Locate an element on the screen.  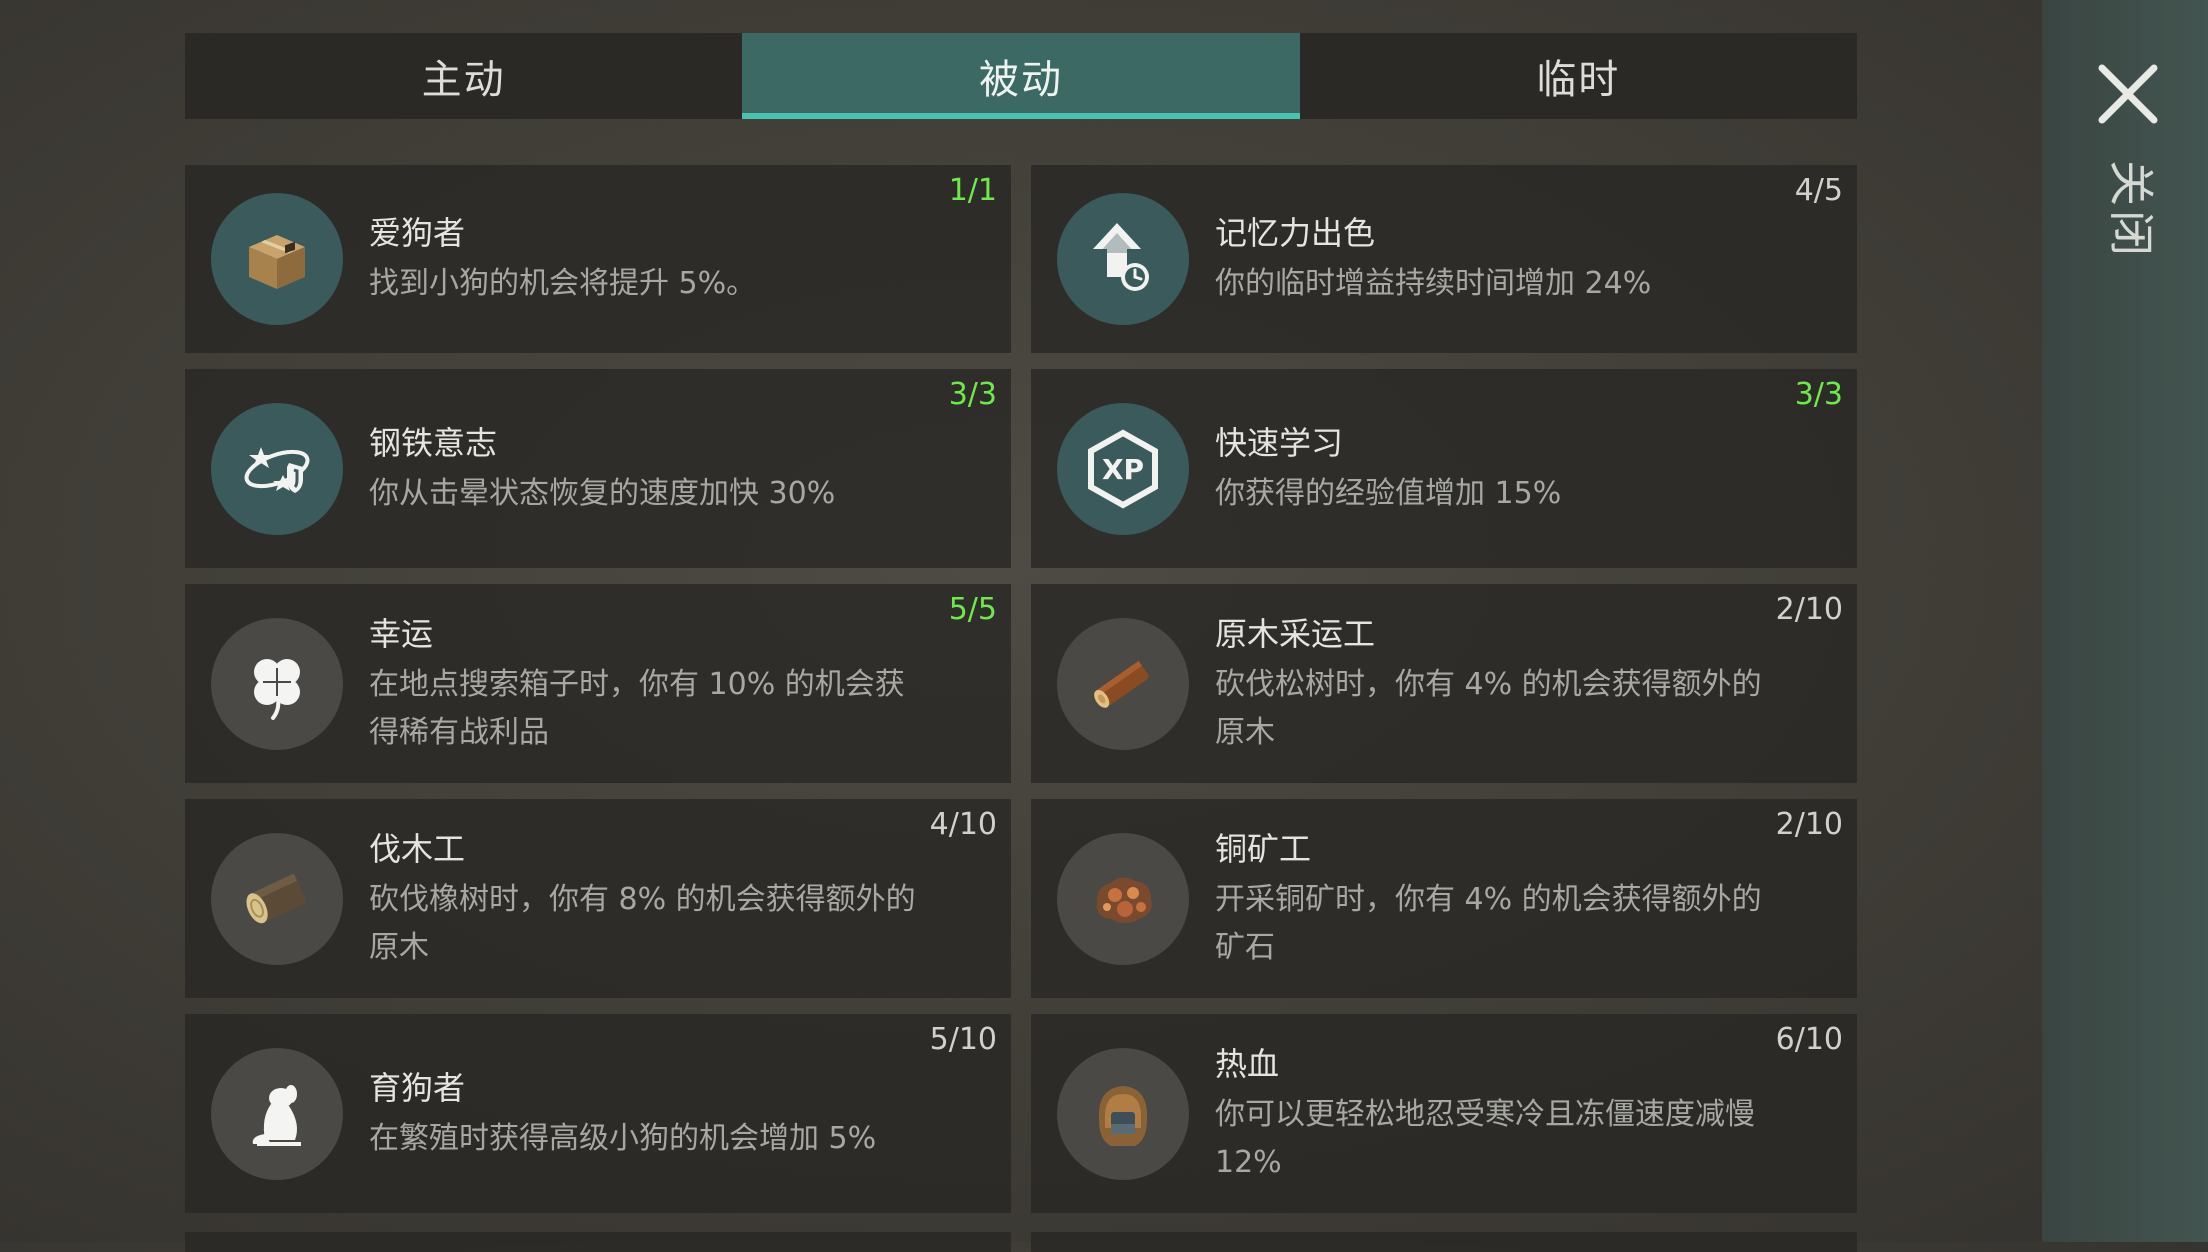
perk-description: 你可以更轻松地忍受寒冷且冻僵速度减慢 12% is located at coordinates (1485, 1138).